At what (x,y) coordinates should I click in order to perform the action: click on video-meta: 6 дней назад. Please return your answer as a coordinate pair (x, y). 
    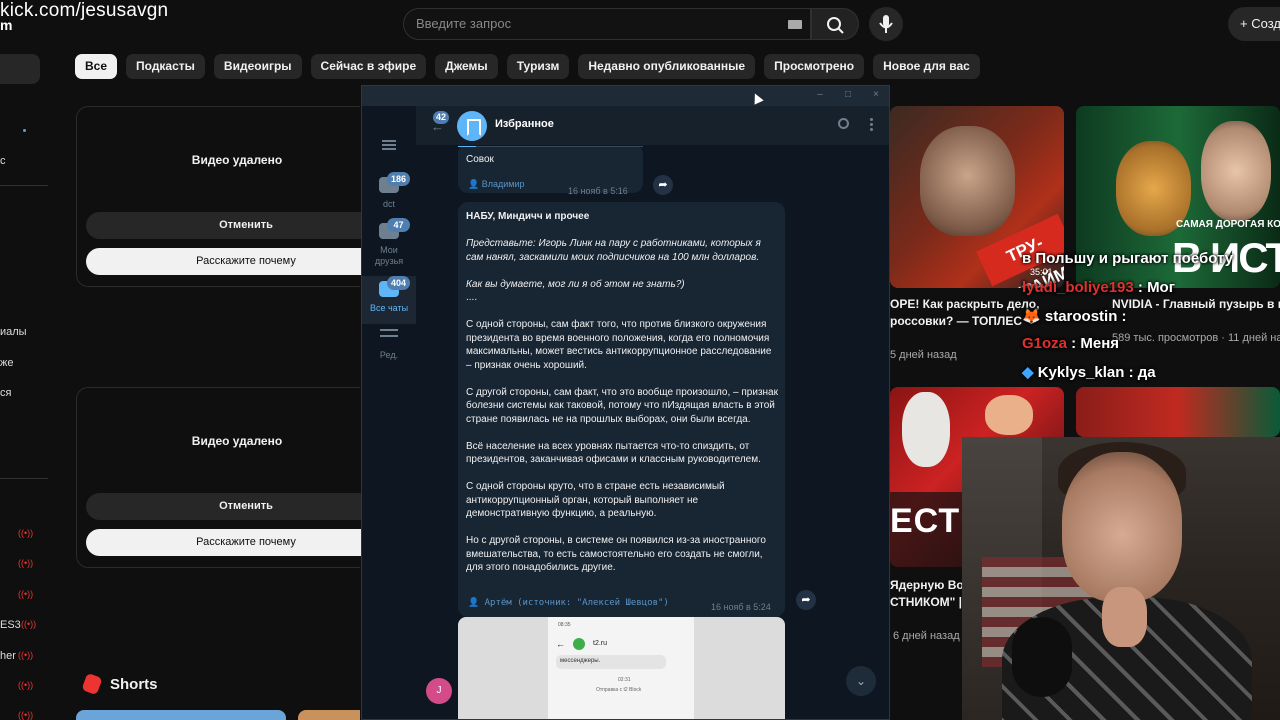
    Looking at the image, I should click on (926, 636).